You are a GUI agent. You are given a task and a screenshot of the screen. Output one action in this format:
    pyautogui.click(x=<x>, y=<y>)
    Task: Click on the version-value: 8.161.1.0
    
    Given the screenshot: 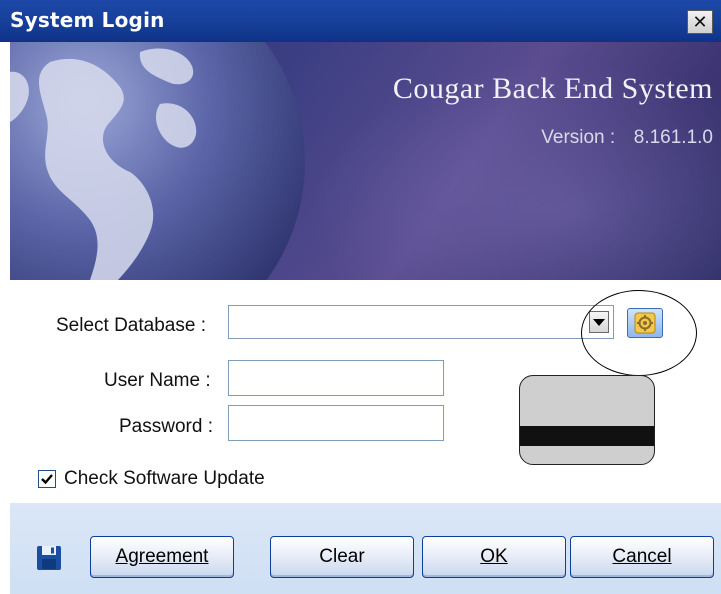 What is the action you would take?
    pyautogui.click(x=673, y=137)
    